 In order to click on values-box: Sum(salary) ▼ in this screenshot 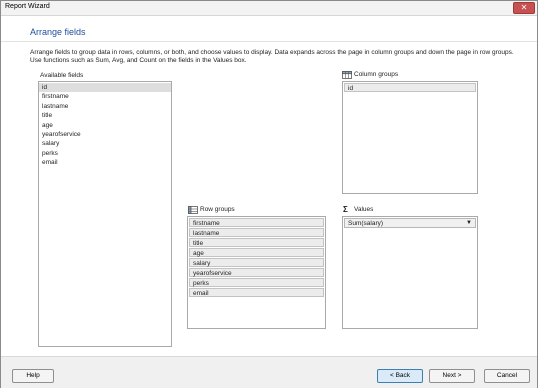, I will do `click(410, 272)`.